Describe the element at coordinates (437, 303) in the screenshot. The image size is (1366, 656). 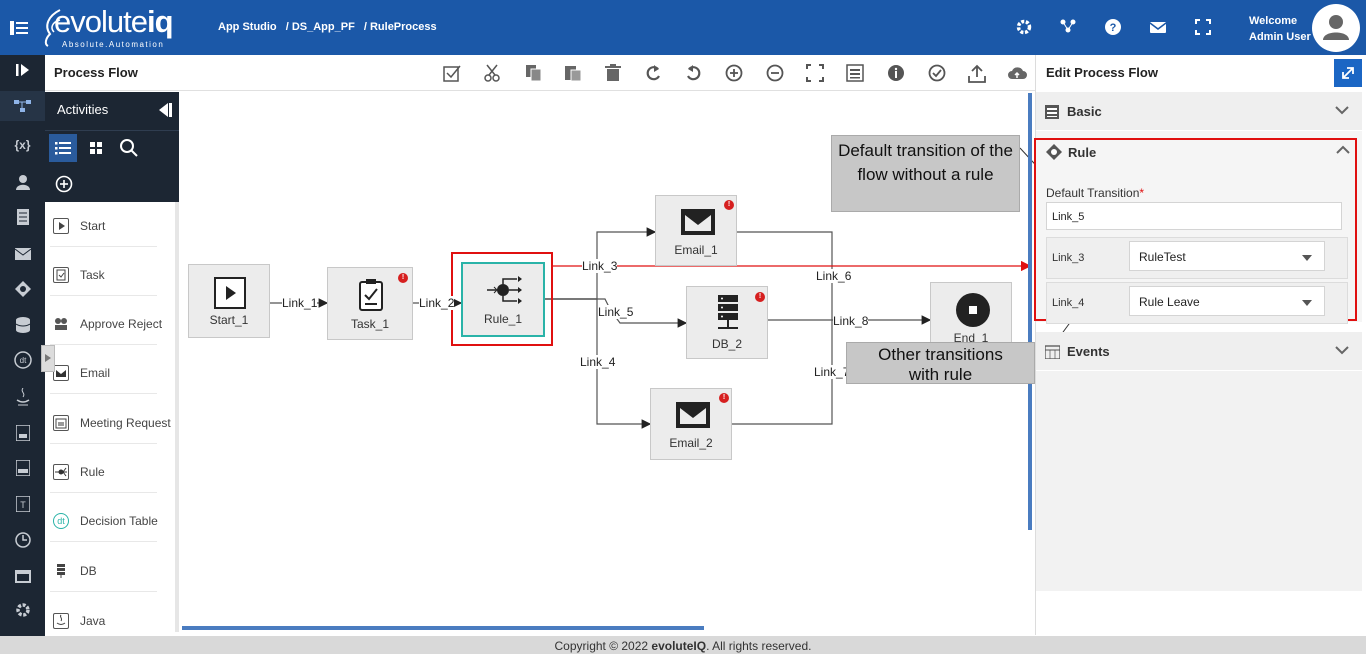
I see `link-2-label: Link_2` at that location.